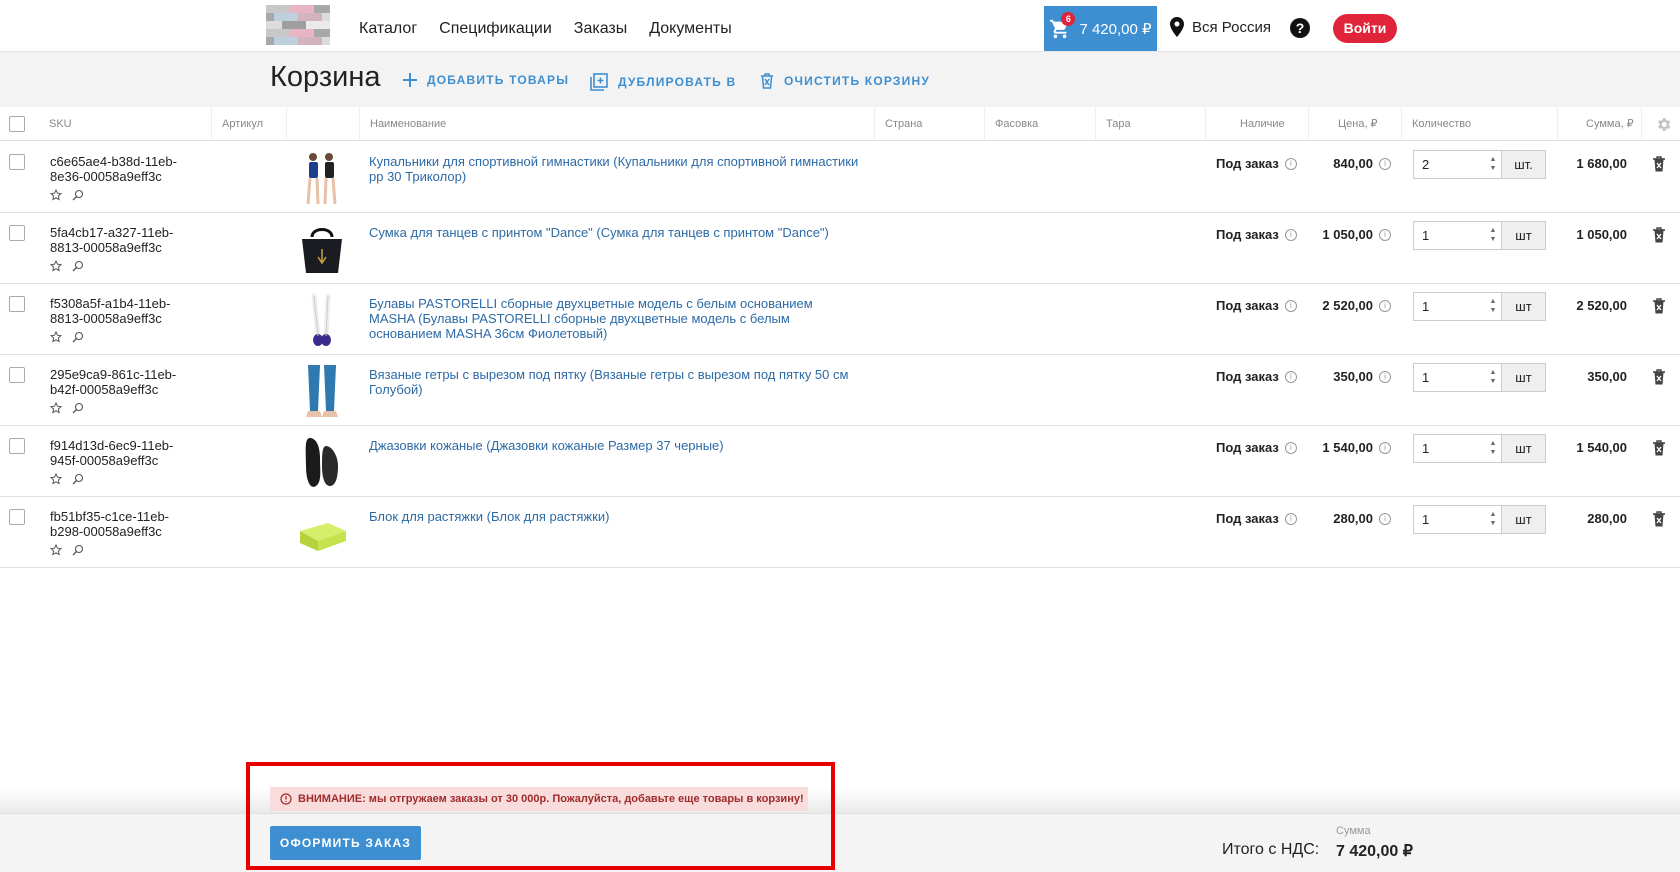  Describe the element at coordinates (1220, 27) in the screenshot. I see `region-selector: Вся Россия` at that location.